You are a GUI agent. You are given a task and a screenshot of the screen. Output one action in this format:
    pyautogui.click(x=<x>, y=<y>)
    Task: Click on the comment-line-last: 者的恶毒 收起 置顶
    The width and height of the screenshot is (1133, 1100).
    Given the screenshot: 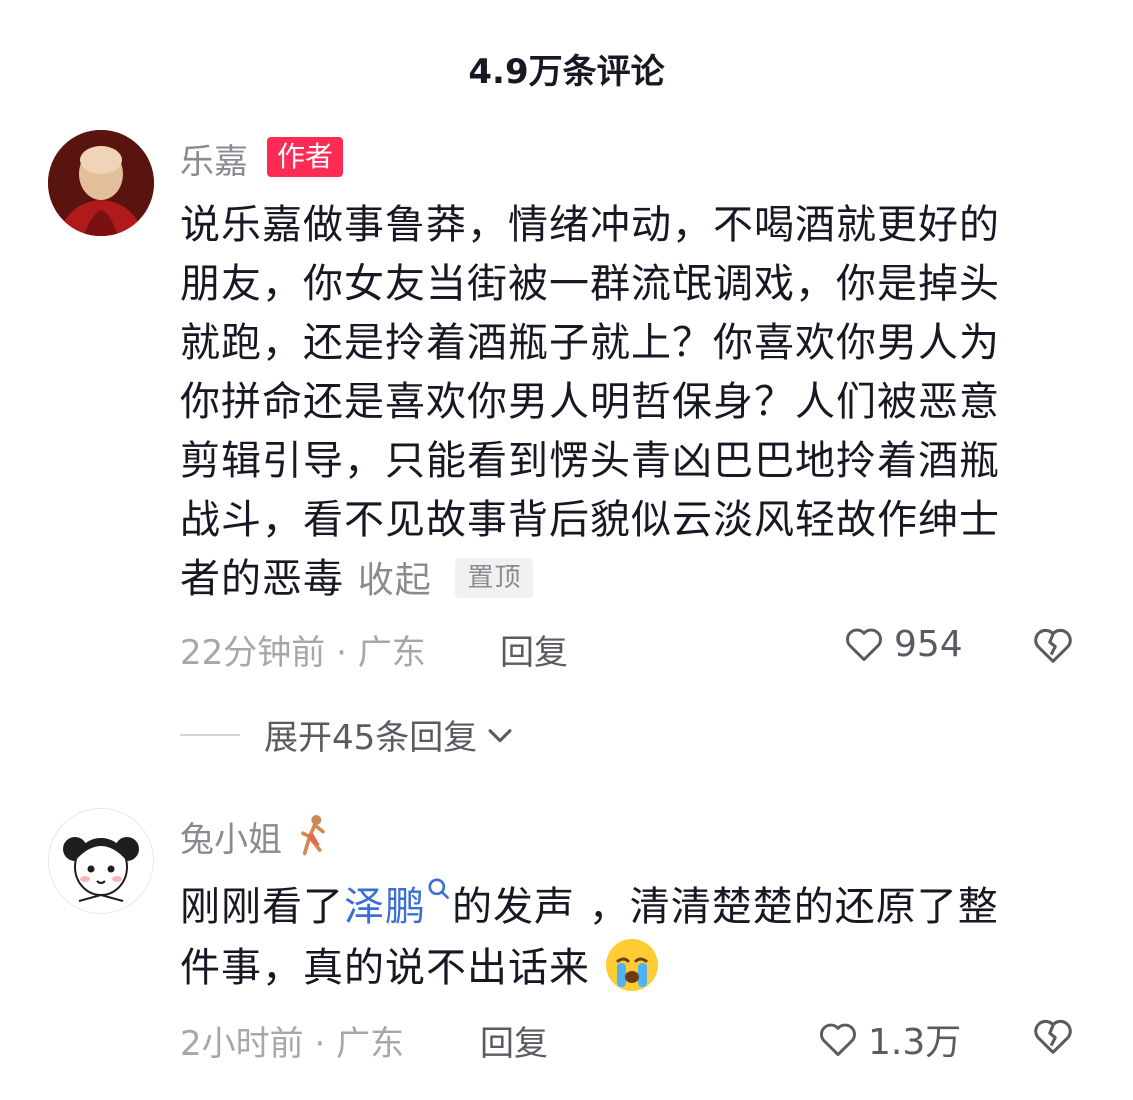 What is the action you would take?
    pyautogui.click(x=630, y=580)
    